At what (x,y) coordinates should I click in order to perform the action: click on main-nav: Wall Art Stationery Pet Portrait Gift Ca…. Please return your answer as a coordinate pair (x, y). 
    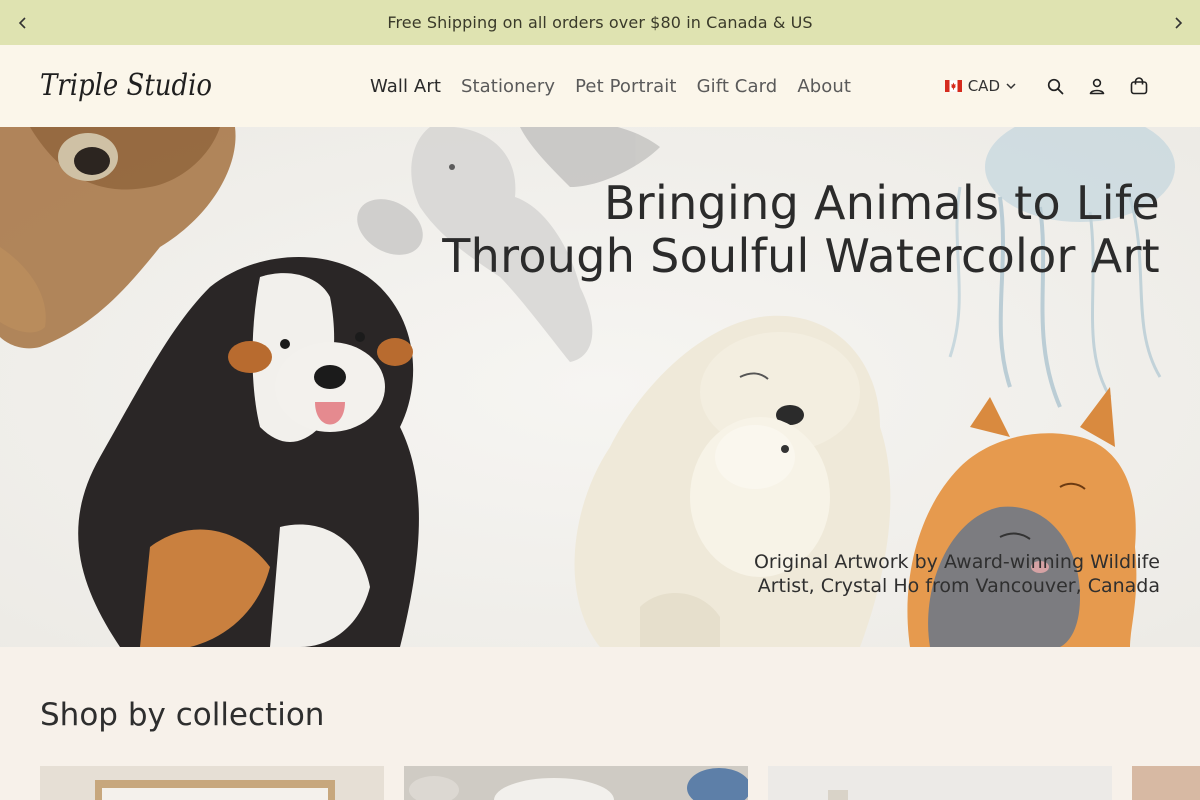
    Looking at the image, I should click on (610, 86).